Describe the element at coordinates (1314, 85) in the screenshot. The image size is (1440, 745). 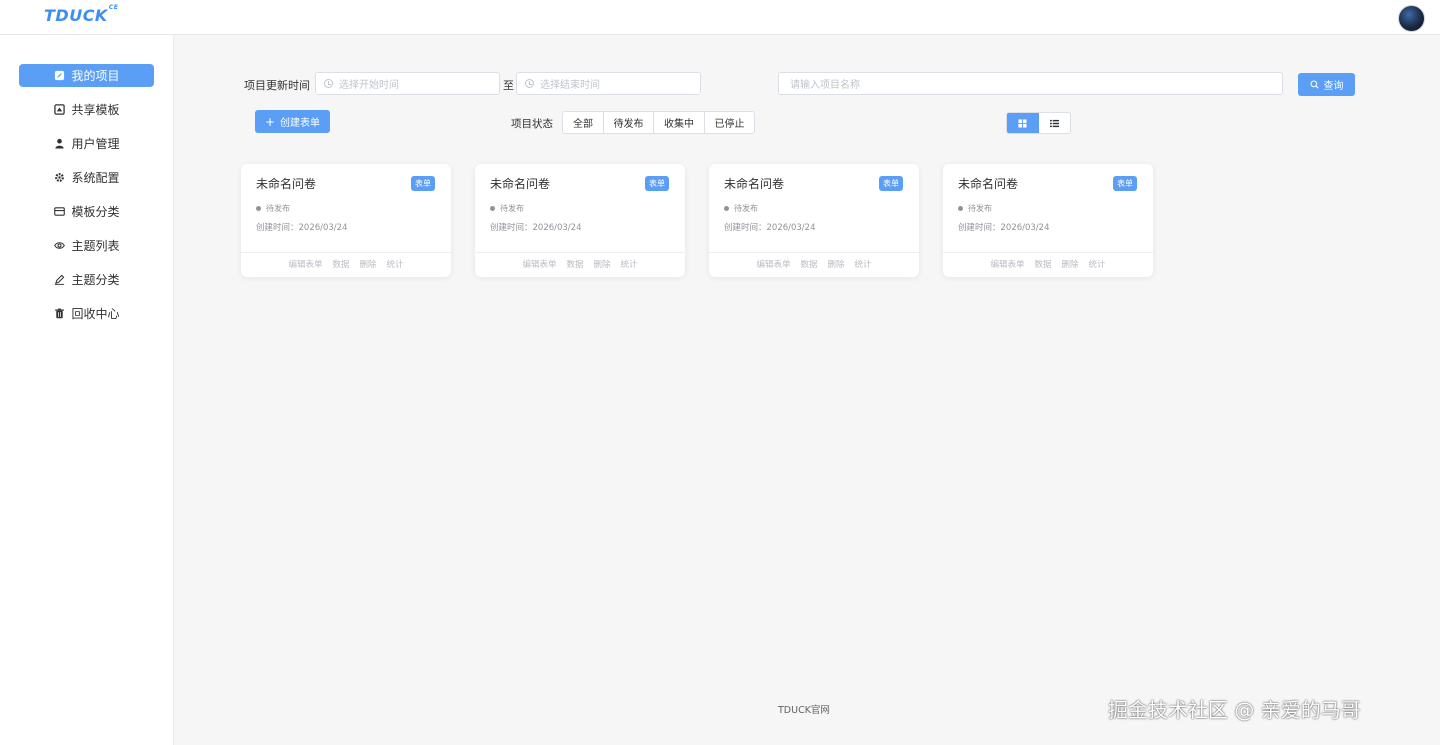
I see `search-icon` at that location.